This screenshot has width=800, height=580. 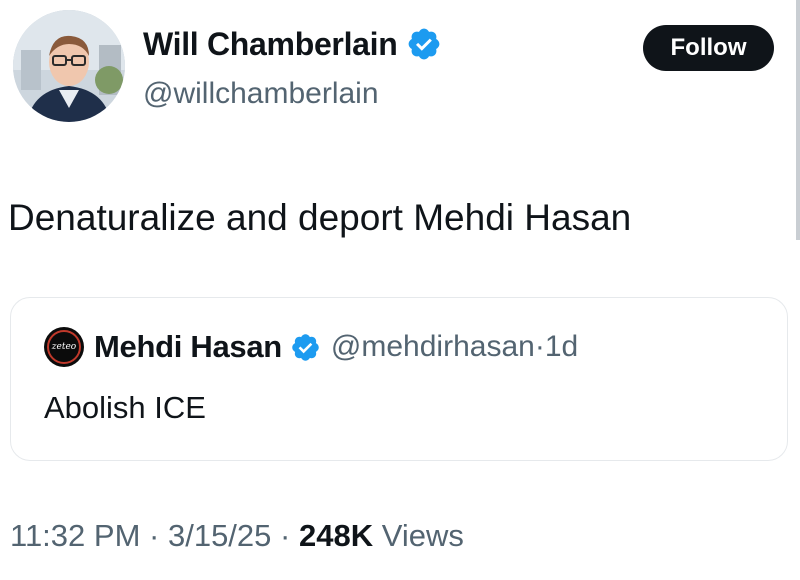 I want to click on quoted-author-name: Mehdi Hasan, so click(x=188, y=347).